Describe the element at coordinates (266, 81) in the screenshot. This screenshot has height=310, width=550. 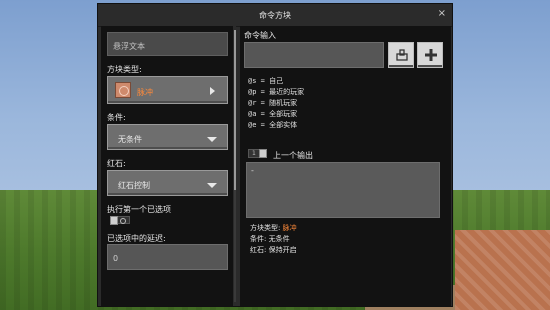
I see `selector-self: @s = 自己` at that location.